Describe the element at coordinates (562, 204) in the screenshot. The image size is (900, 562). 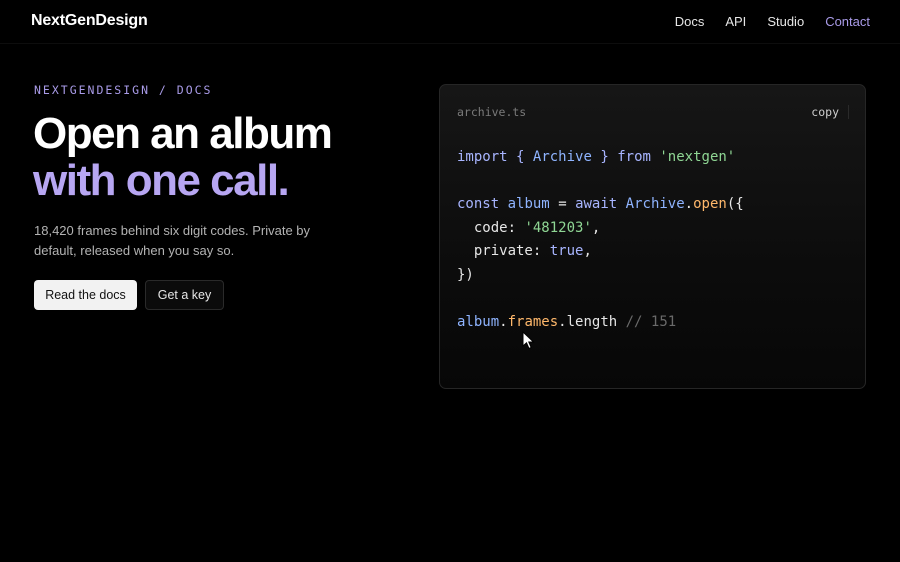
I see `tok-eq: =` at that location.